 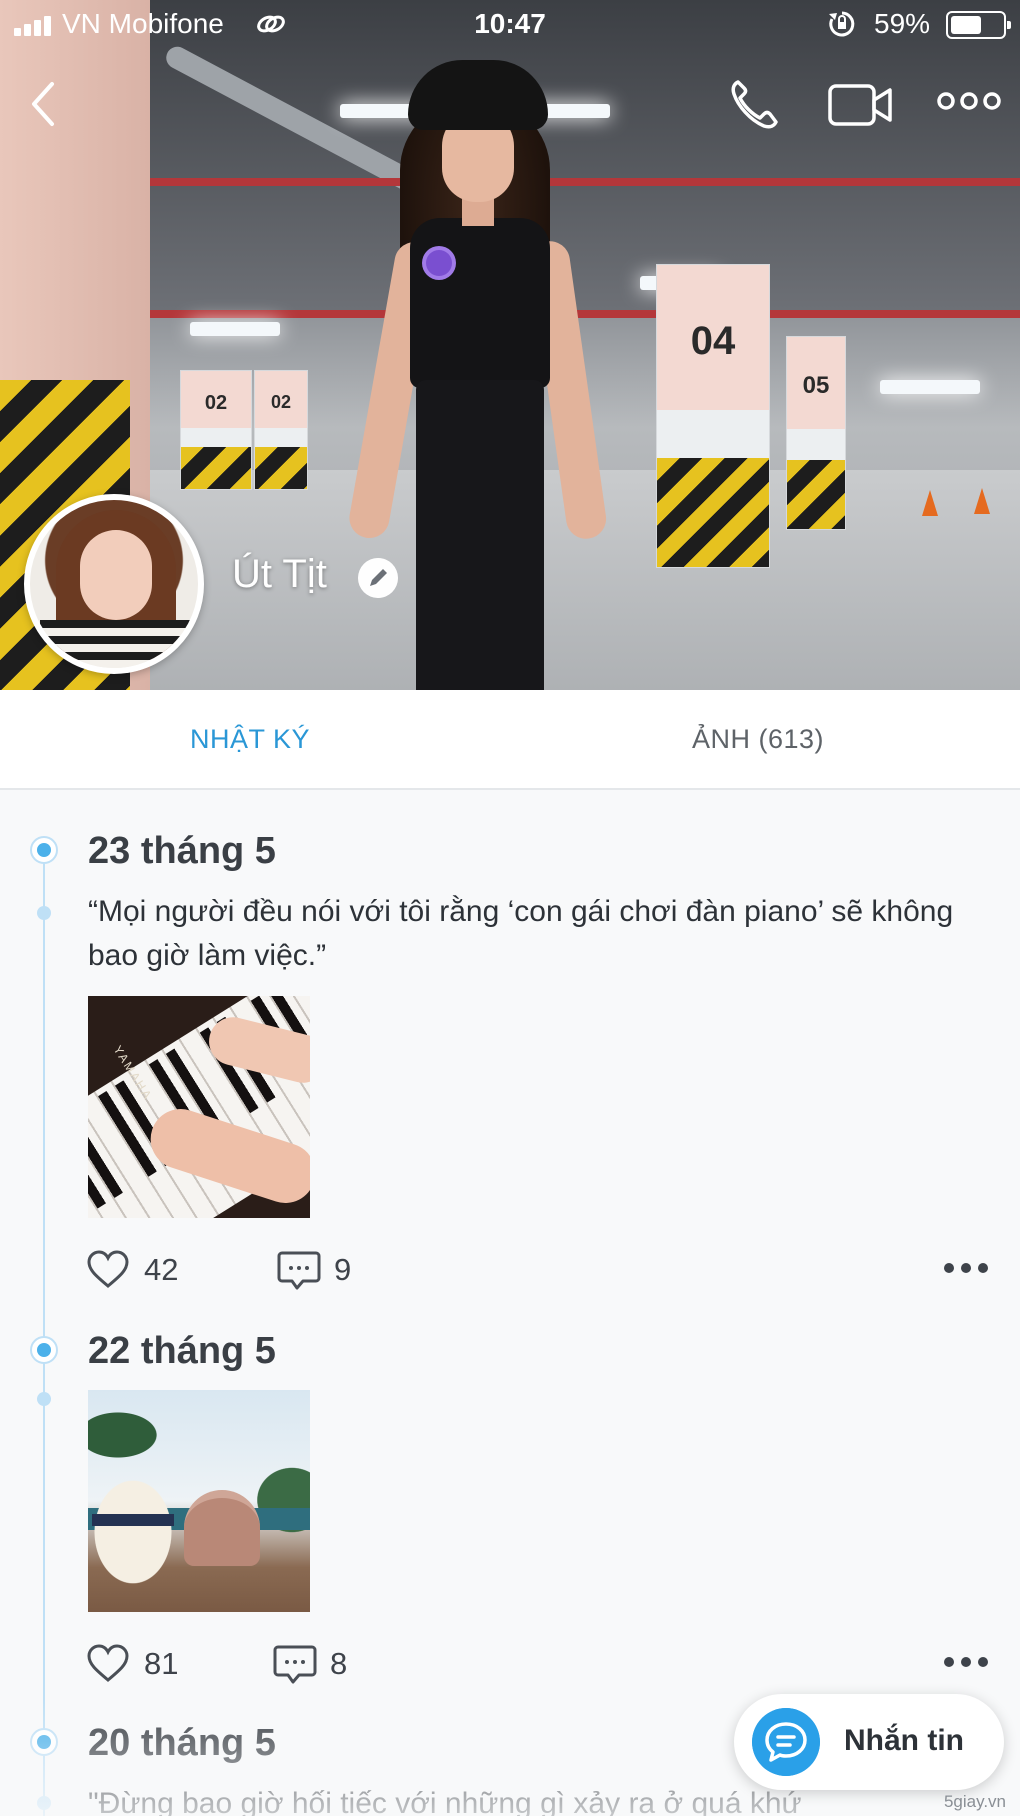 I want to click on message-button-label: Nhắn tin, so click(x=904, y=1740).